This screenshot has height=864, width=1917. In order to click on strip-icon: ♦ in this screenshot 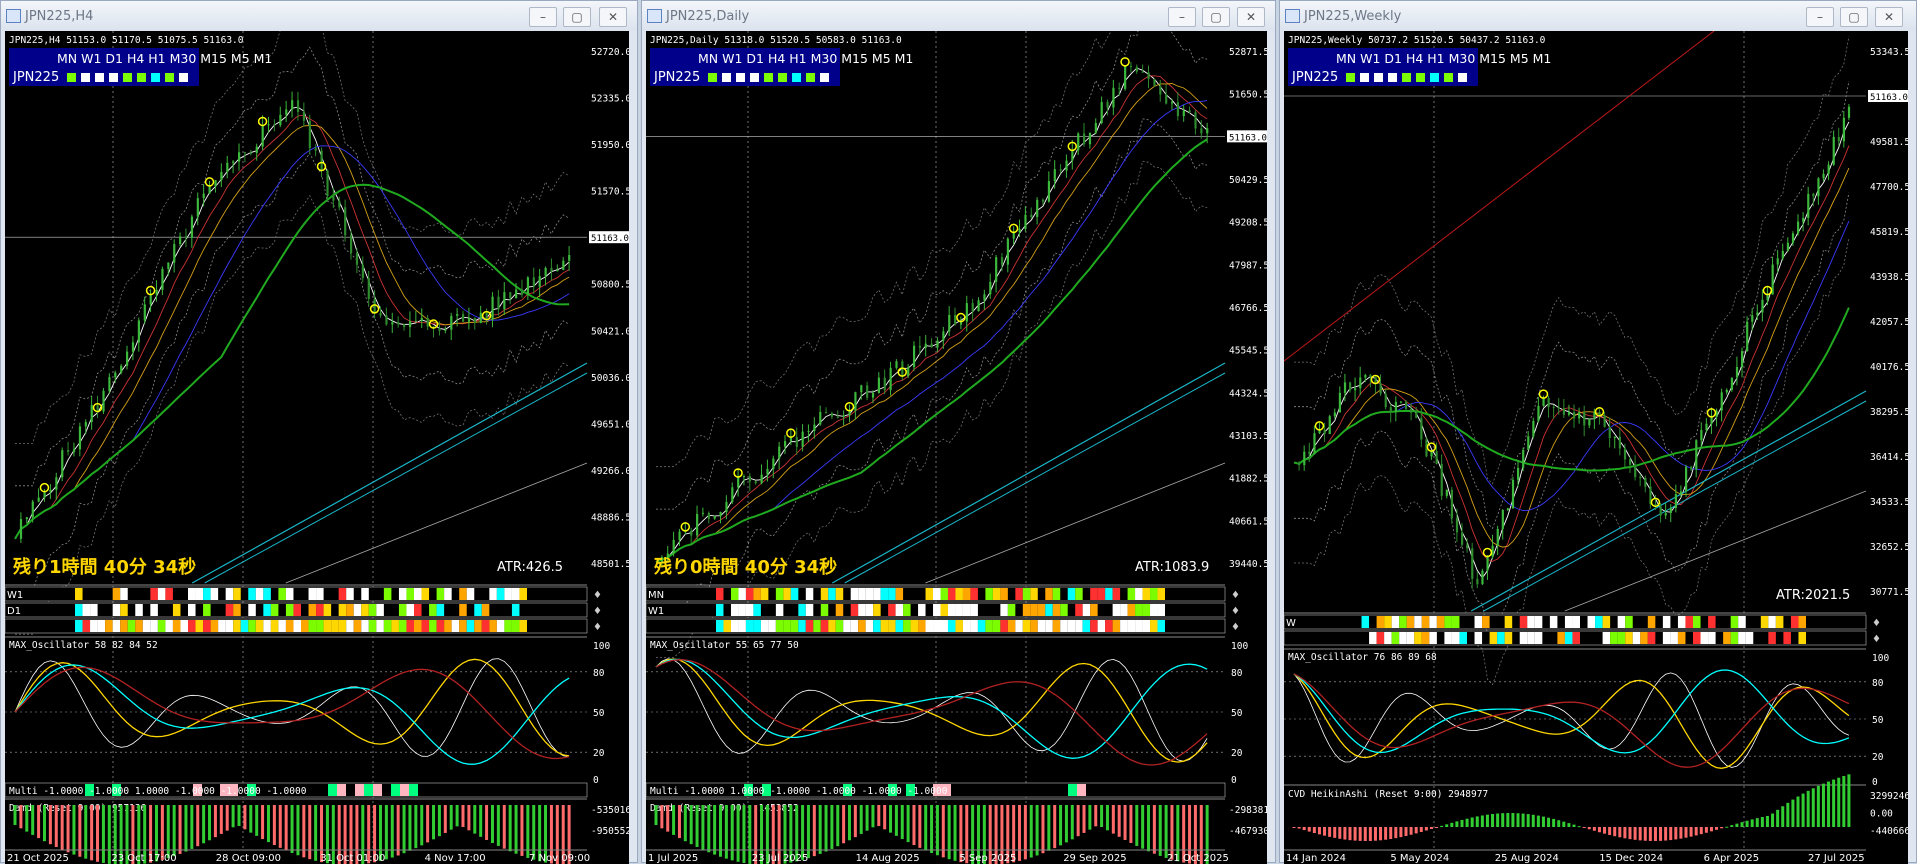, I will do `click(1235, 611)`.